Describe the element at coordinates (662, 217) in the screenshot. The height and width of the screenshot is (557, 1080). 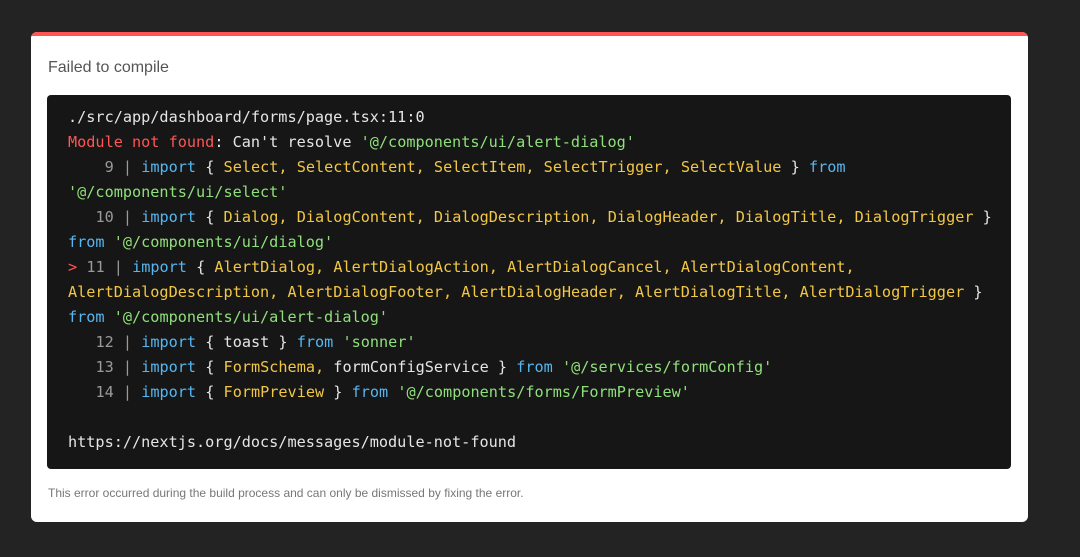
I see `identifier: DialogHeader` at that location.